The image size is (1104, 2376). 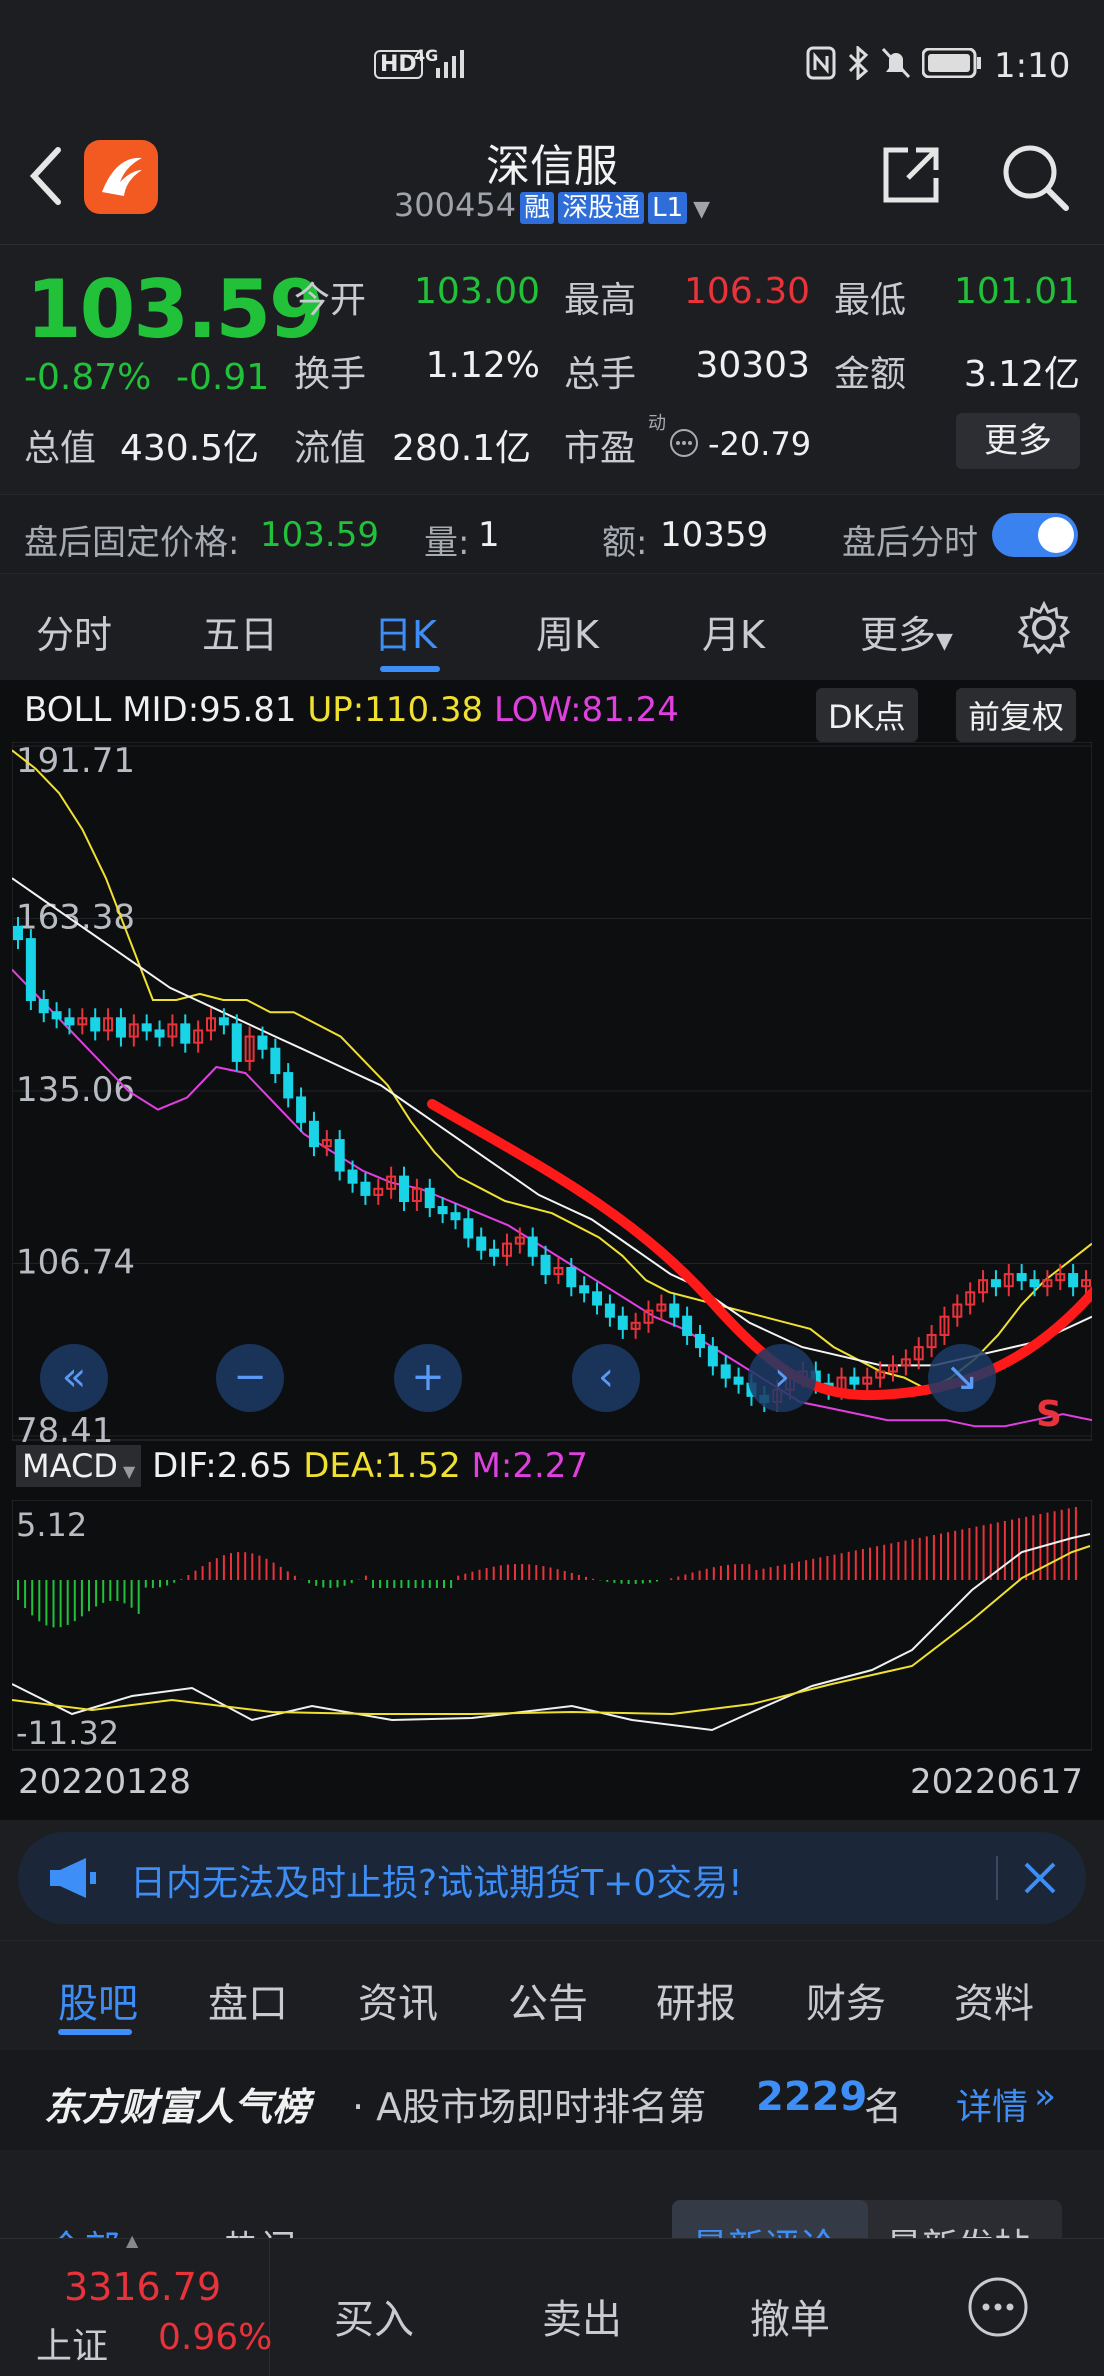 What do you see at coordinates (74, 1377) in the screenshot?
I see `double-chevron-left-icon-glyph: «` at bounding box center [74, 1377].